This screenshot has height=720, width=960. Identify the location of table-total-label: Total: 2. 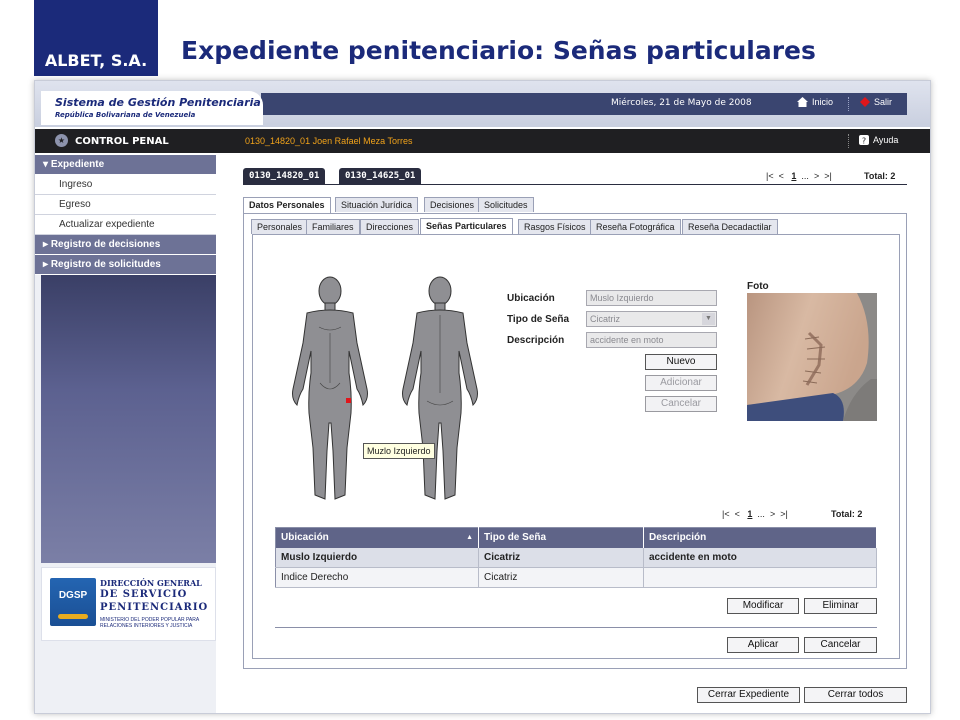
(847, 514).